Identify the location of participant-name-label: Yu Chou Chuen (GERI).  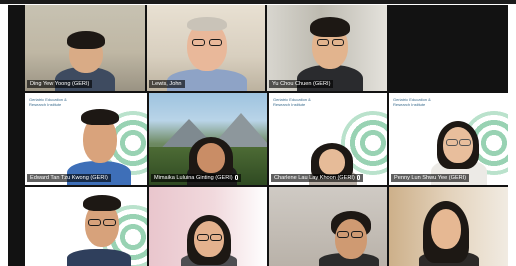
(301, 84).